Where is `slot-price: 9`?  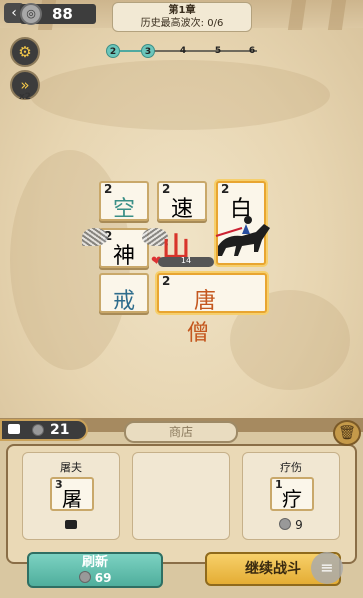 slot-price: 9 is located at coordinates (291, 525).